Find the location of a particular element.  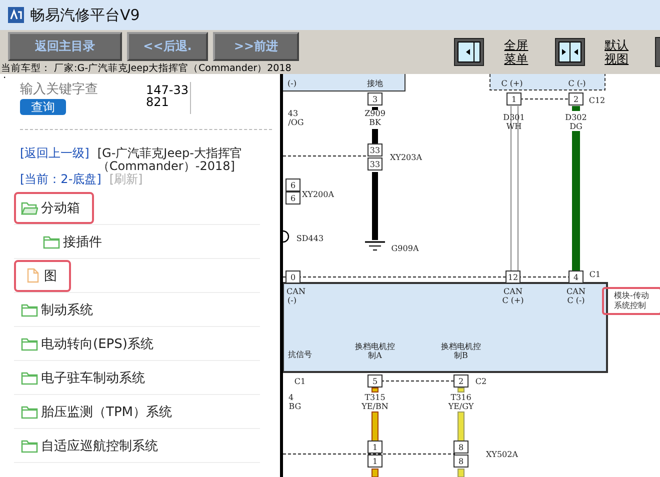

diagram-label: C2 is located at coordinates (481, 381).